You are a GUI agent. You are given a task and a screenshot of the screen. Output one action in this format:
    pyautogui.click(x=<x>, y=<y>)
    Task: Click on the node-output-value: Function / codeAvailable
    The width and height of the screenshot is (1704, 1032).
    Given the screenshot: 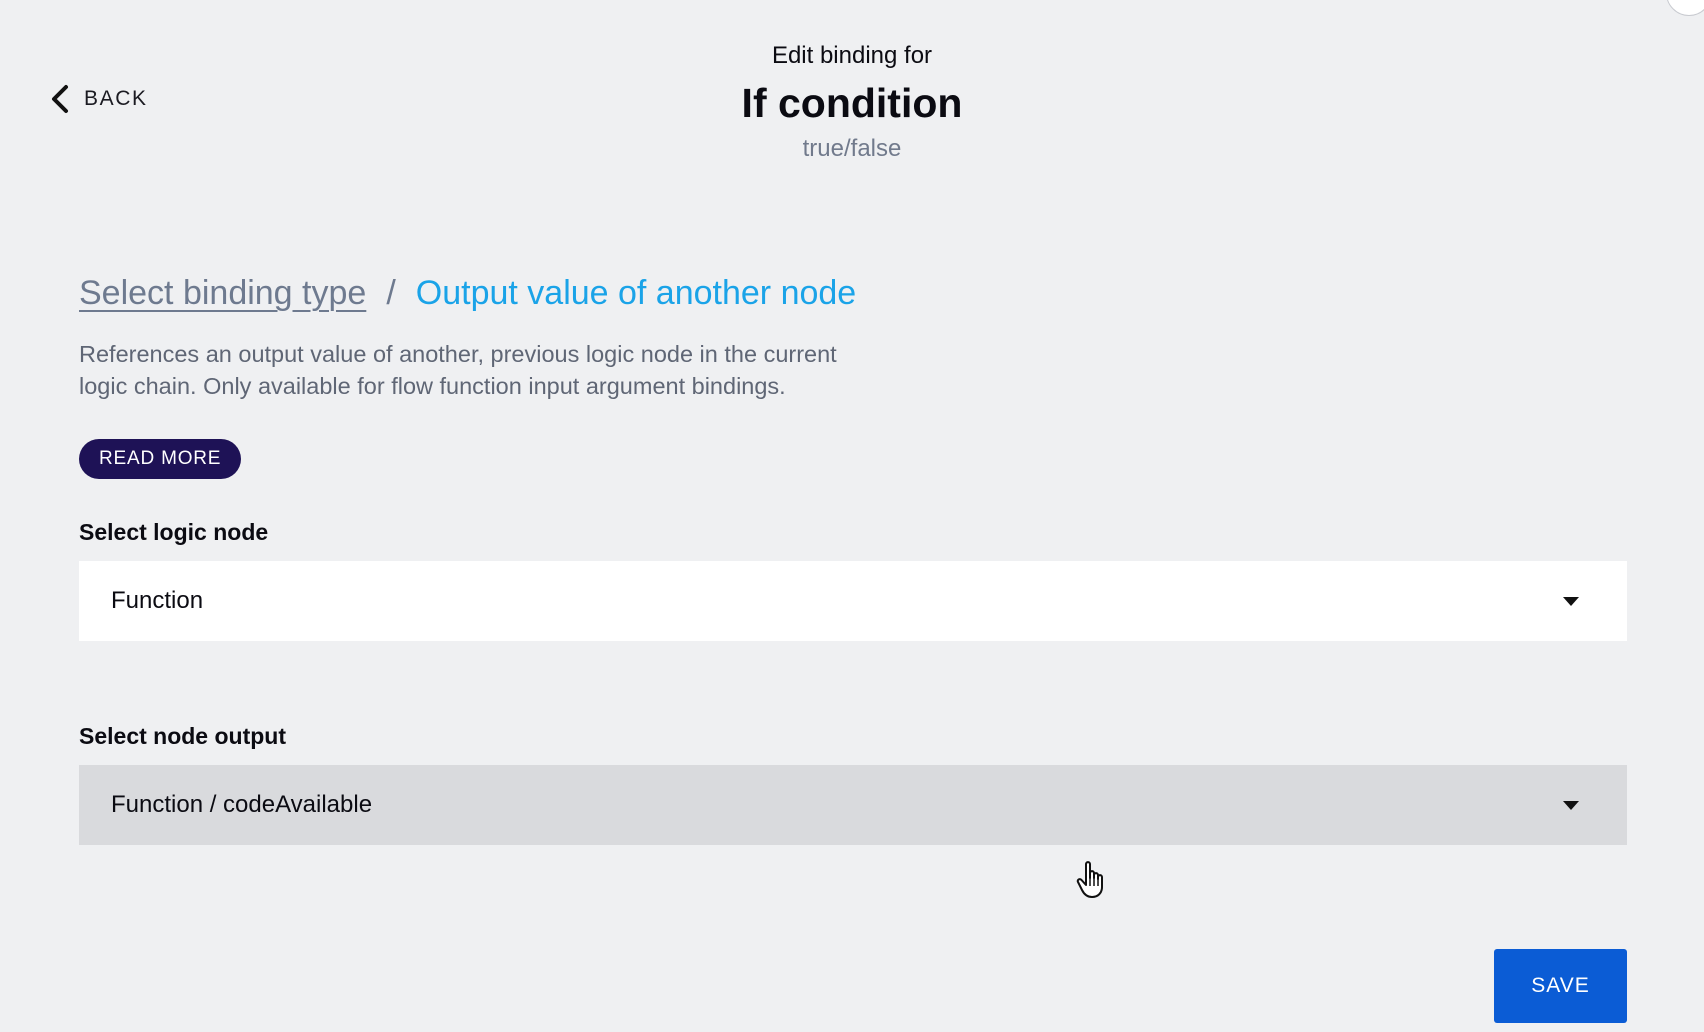 What is the action you would take?
    pyautogui.click(x=242, y=804)
    